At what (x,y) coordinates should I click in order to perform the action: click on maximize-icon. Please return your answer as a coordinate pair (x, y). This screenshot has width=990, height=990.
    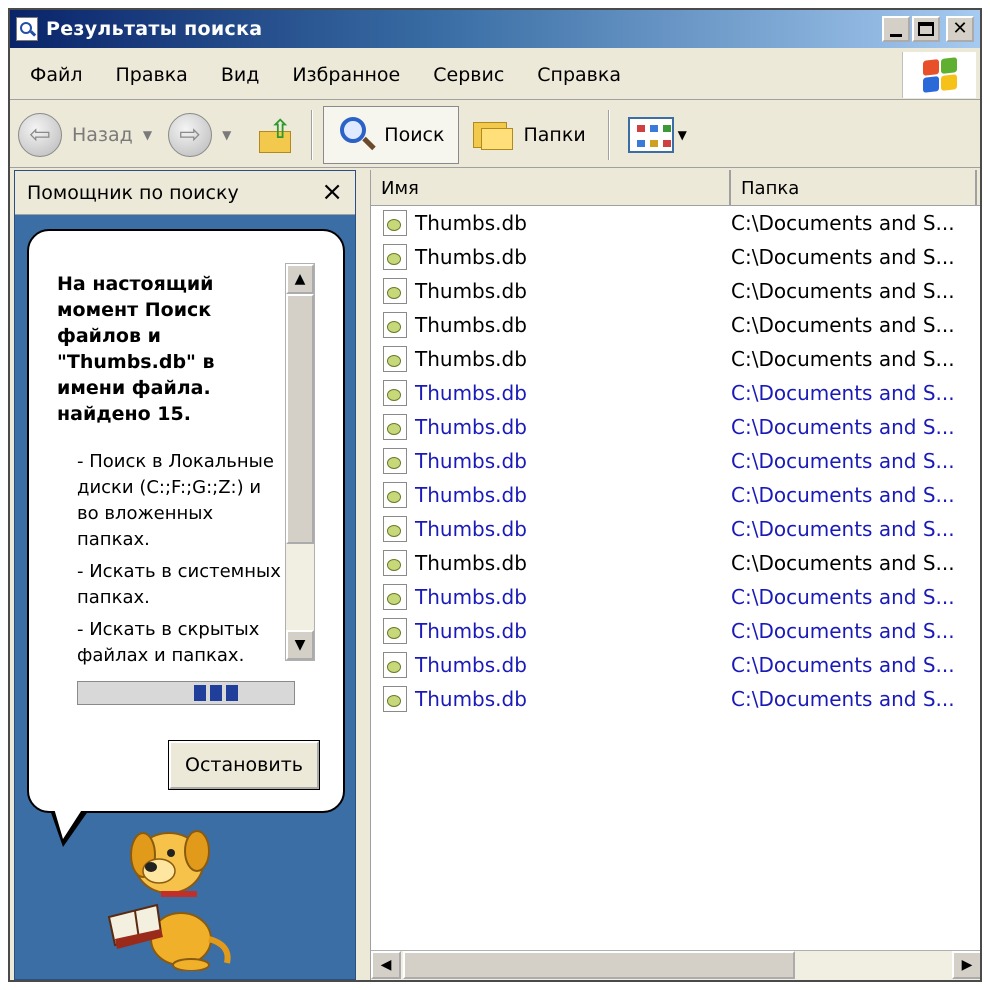
    Looking at the image, I should click on (926, 29).